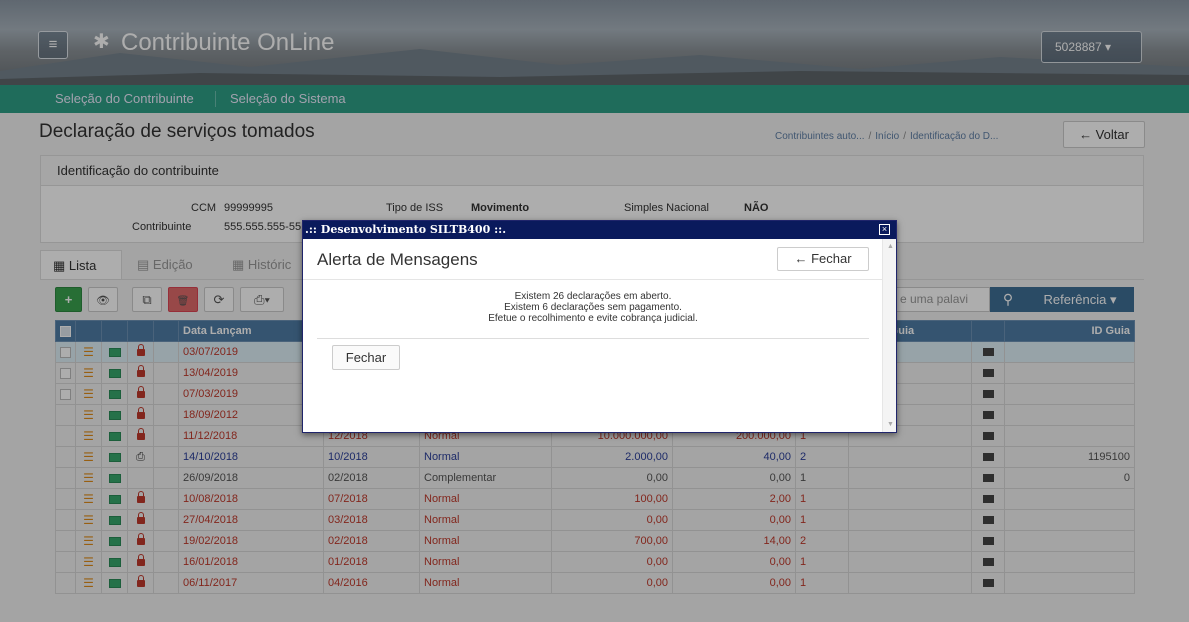  What do you see at coordinates (599, 230) in the screenshot?
I see `dialog-titlebar: .:: Desenvolvimento SILTB400 ::.` at bounding box center [599, 230].